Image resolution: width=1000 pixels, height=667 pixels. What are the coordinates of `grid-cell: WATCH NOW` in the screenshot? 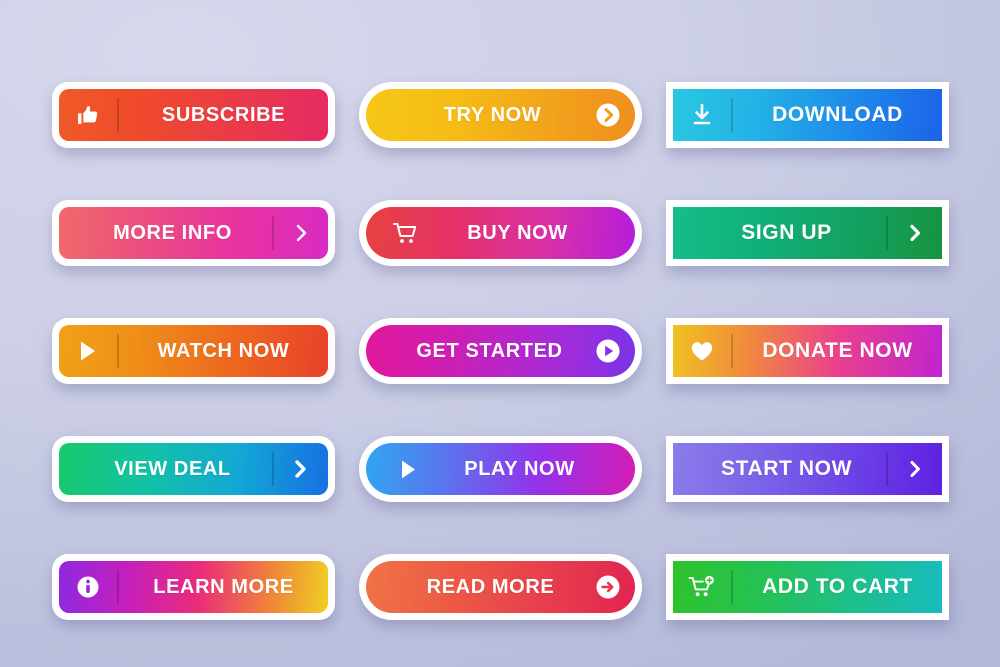 It's located at (193, 351).